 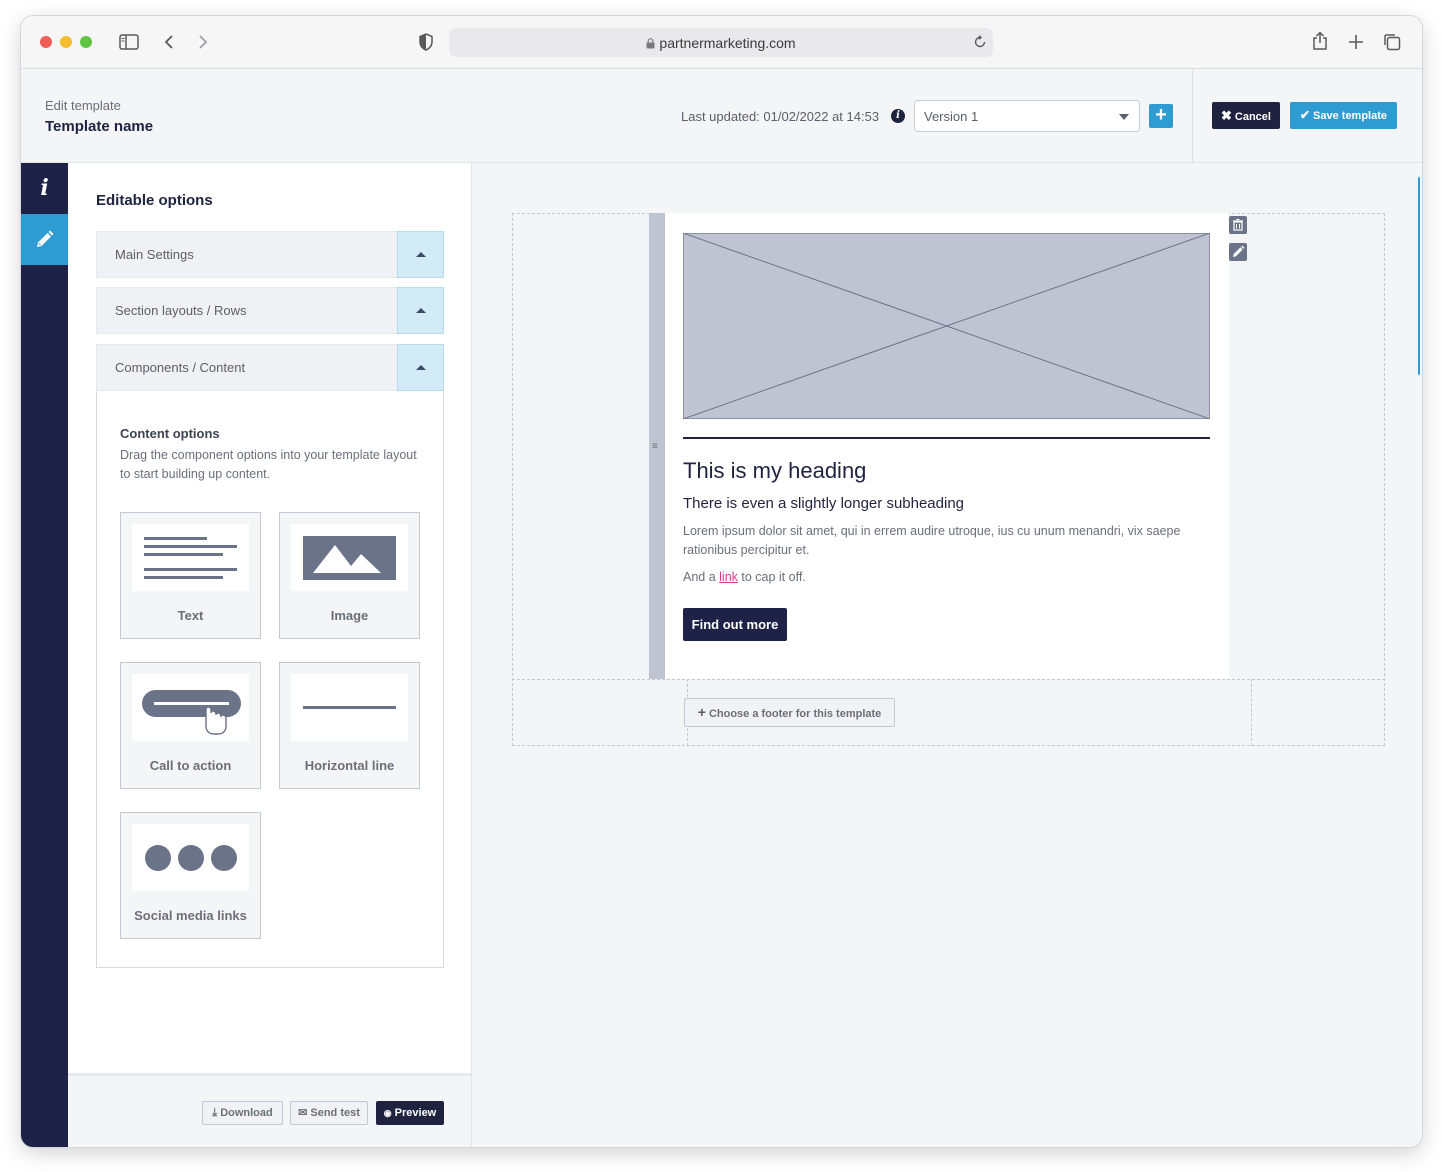 I want to click on tile-label: Image, so click(x=349, y=615).